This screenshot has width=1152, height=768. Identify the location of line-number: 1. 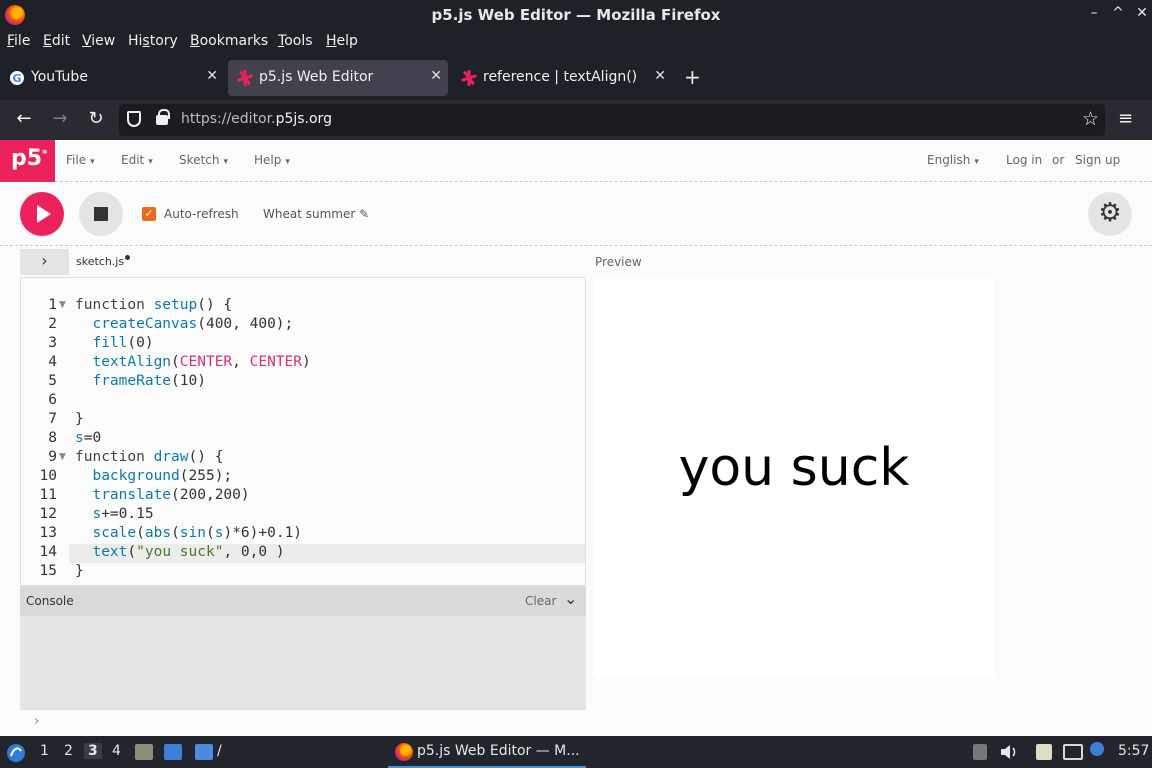
(52, 305).